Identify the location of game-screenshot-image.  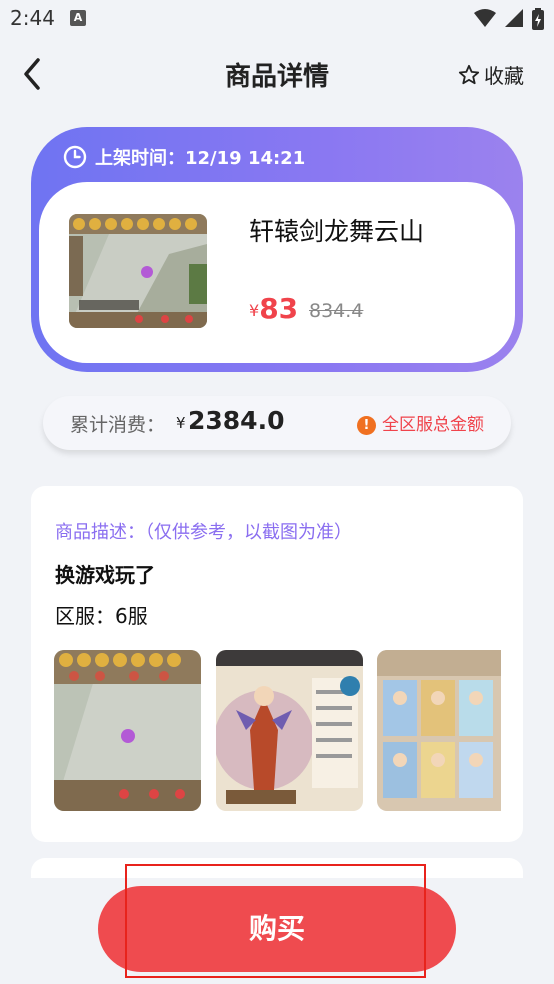
(127, 730).